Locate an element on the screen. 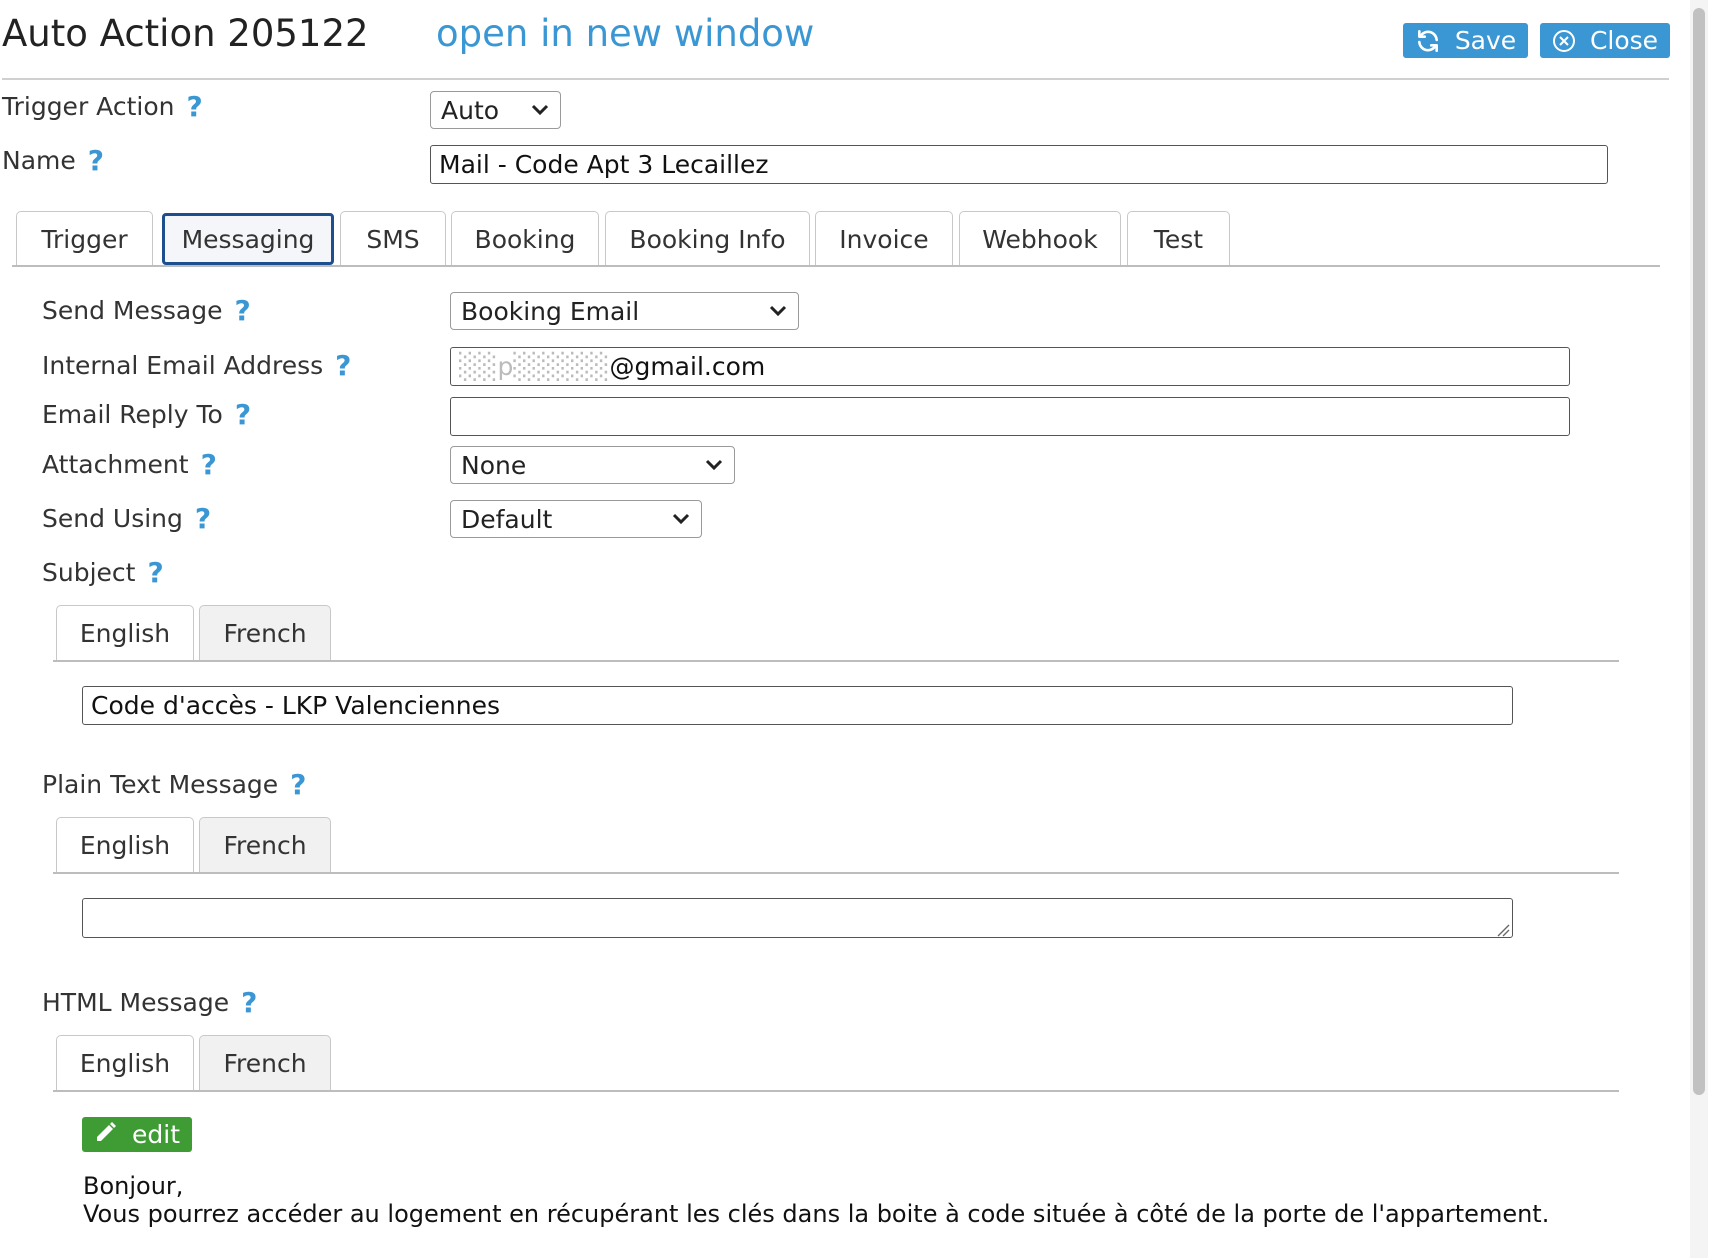  save-button: Save is located at coordinates (1465, 40).